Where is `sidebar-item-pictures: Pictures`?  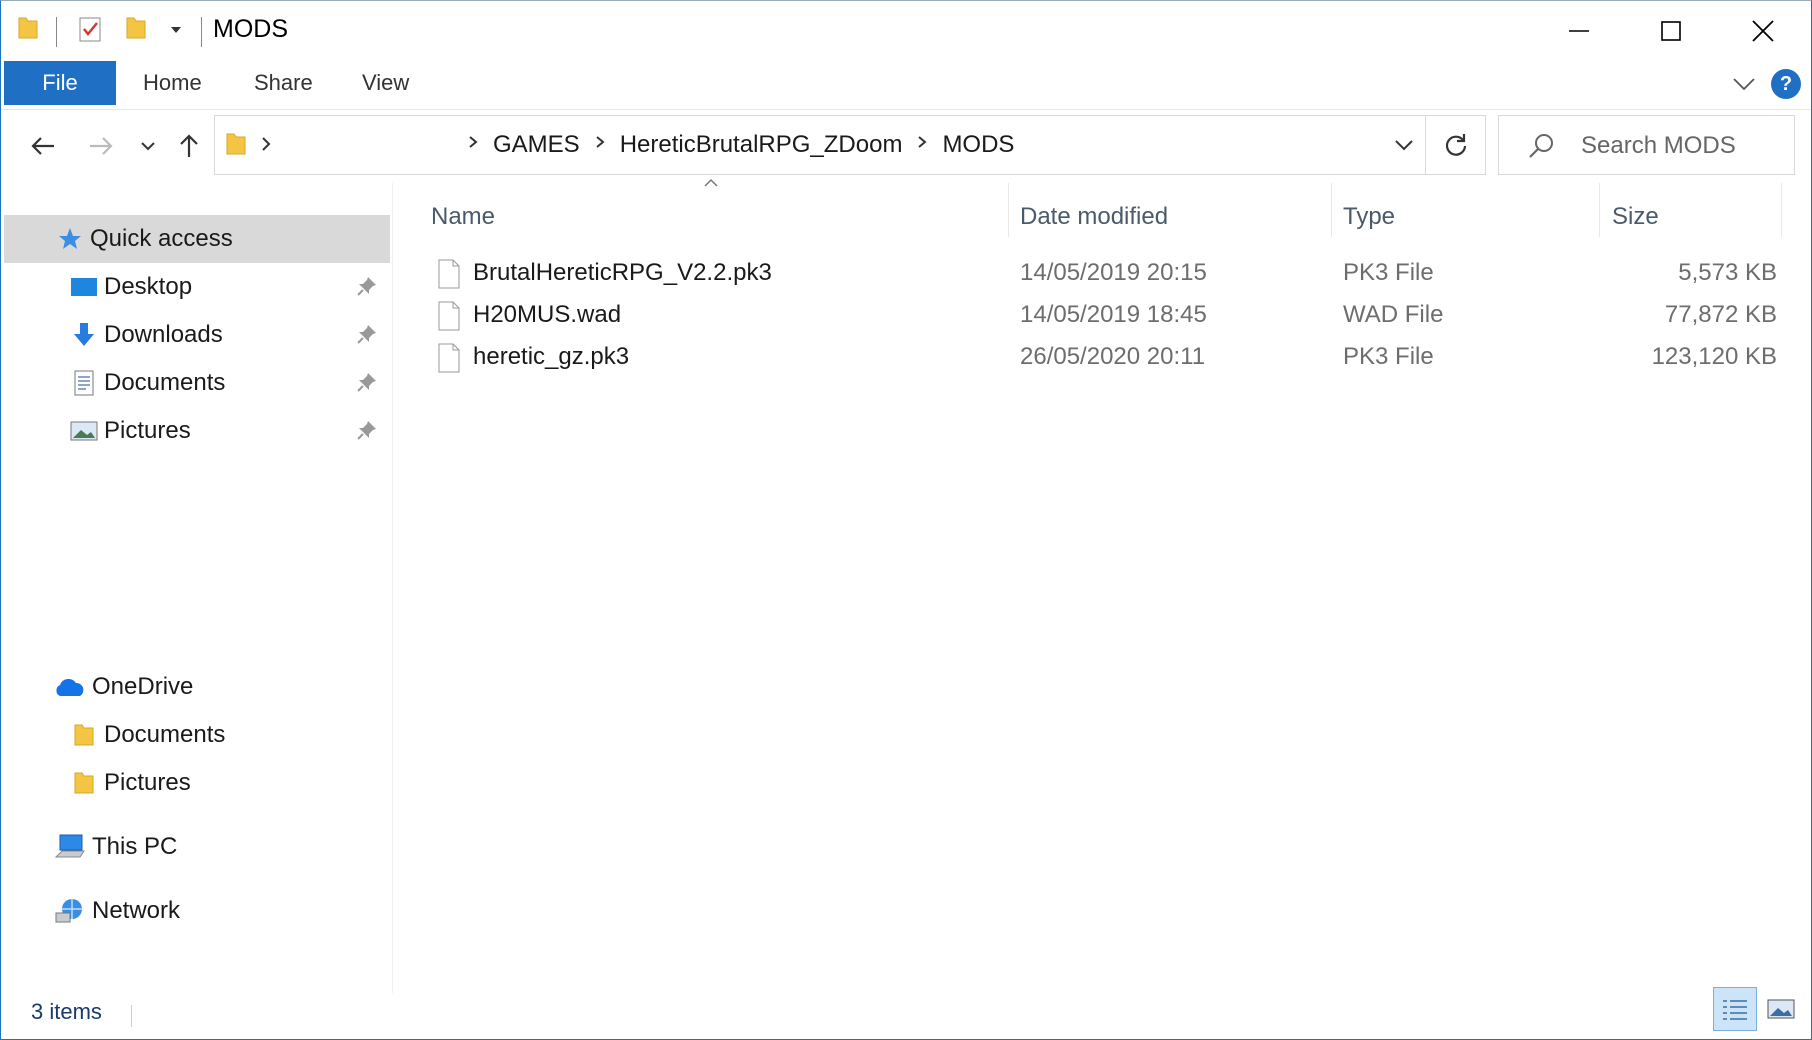
sidebar-item-pictures: Pictures is located at coordinates (197, 431).